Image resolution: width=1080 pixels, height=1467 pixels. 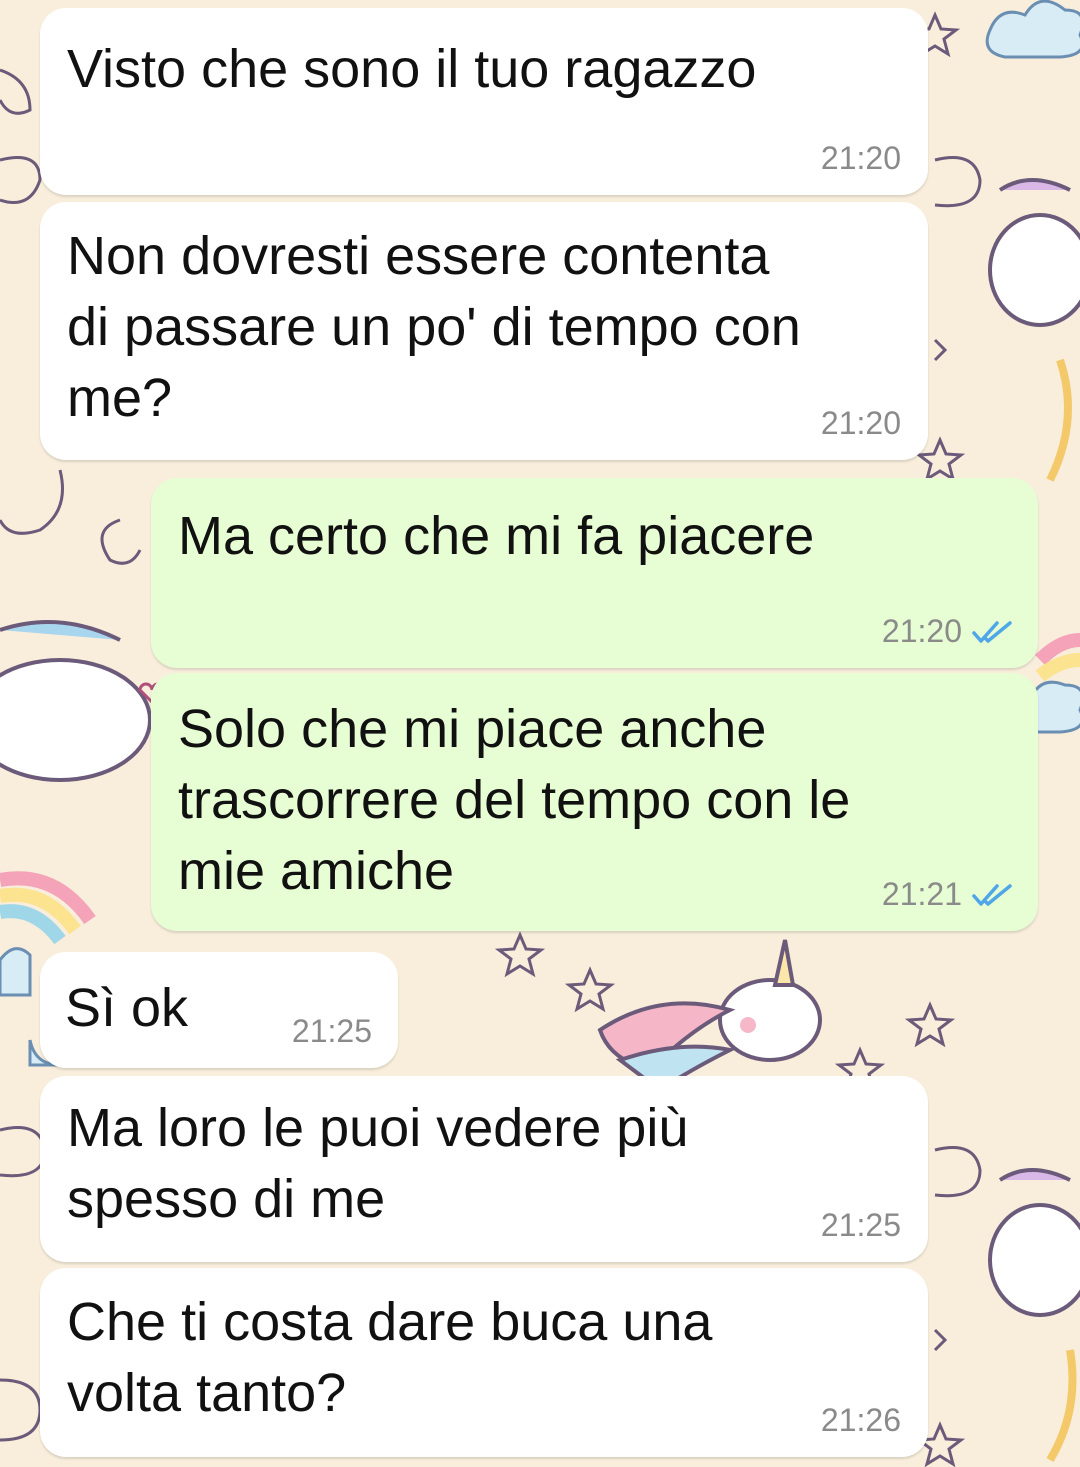 I want to click on message-bubble: Sì ok 21:25, so click(x=219, y=1010).